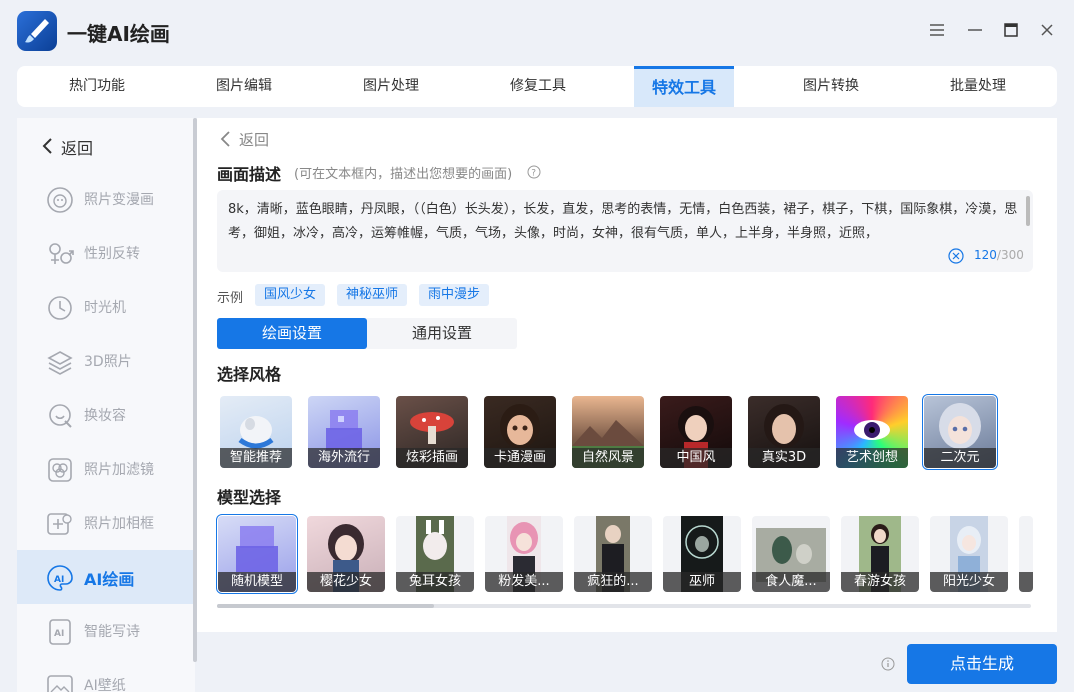 Image resolution: width=1074 pixels, height=692 pixels. Describe the element at coordinates (249, 174) in the screenshot. I see `desc-title: 画面描述` at that location.